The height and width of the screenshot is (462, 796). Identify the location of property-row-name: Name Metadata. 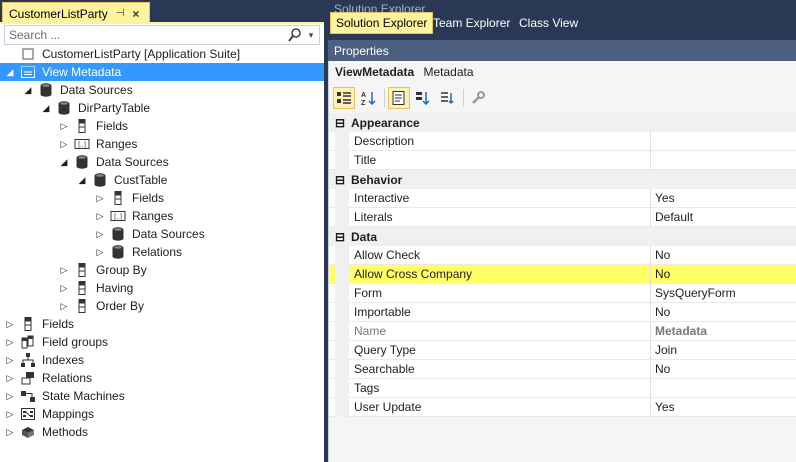
(562, 331).